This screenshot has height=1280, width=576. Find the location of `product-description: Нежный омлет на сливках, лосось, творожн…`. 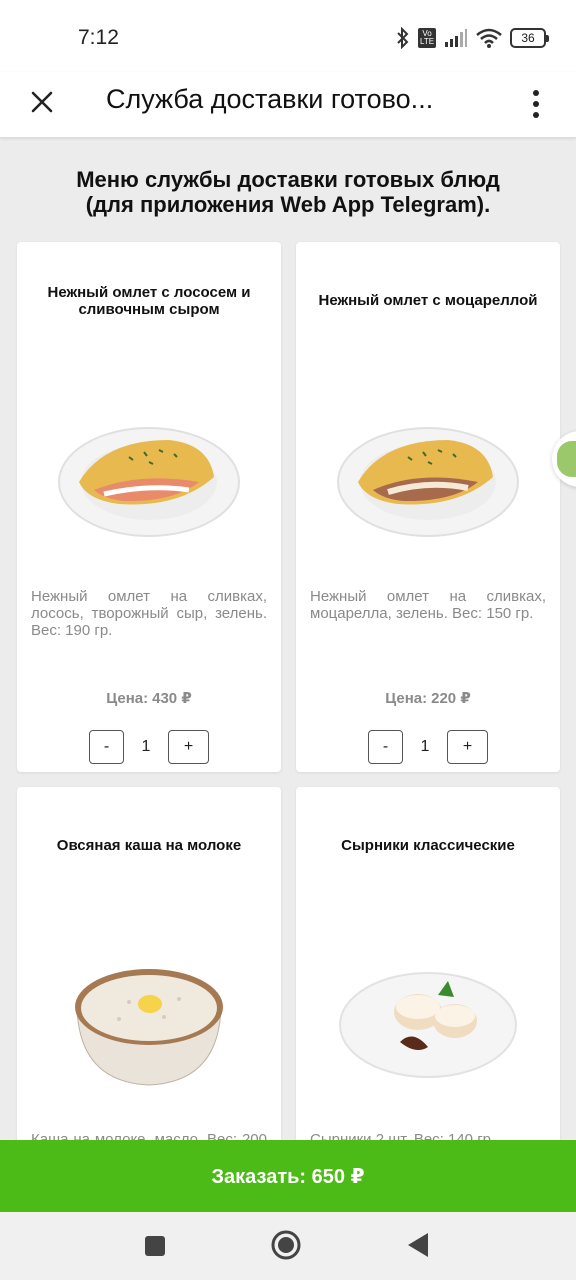

product-description: Нежный омлет на сливках, лосось, творожн… is located at coordinates (149, 613).